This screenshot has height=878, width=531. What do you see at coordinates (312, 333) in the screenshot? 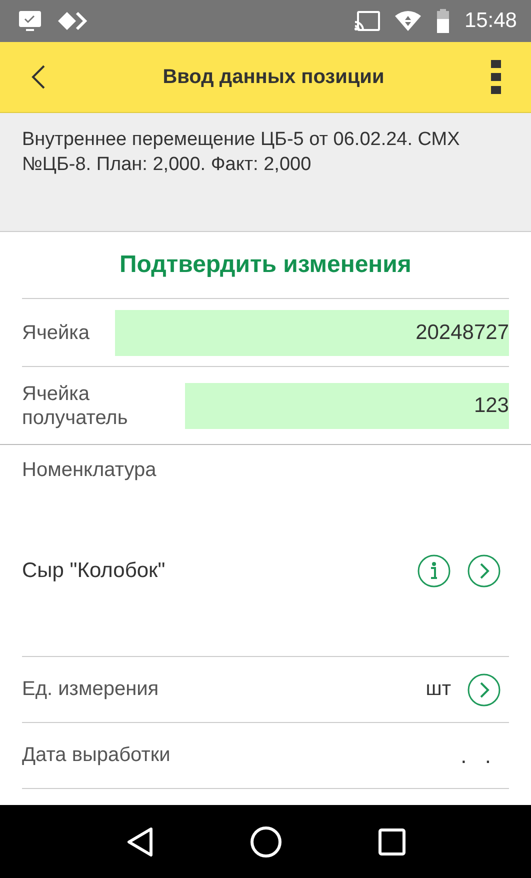
I see `input-field: 20248727` at bounding box center [312, 333].